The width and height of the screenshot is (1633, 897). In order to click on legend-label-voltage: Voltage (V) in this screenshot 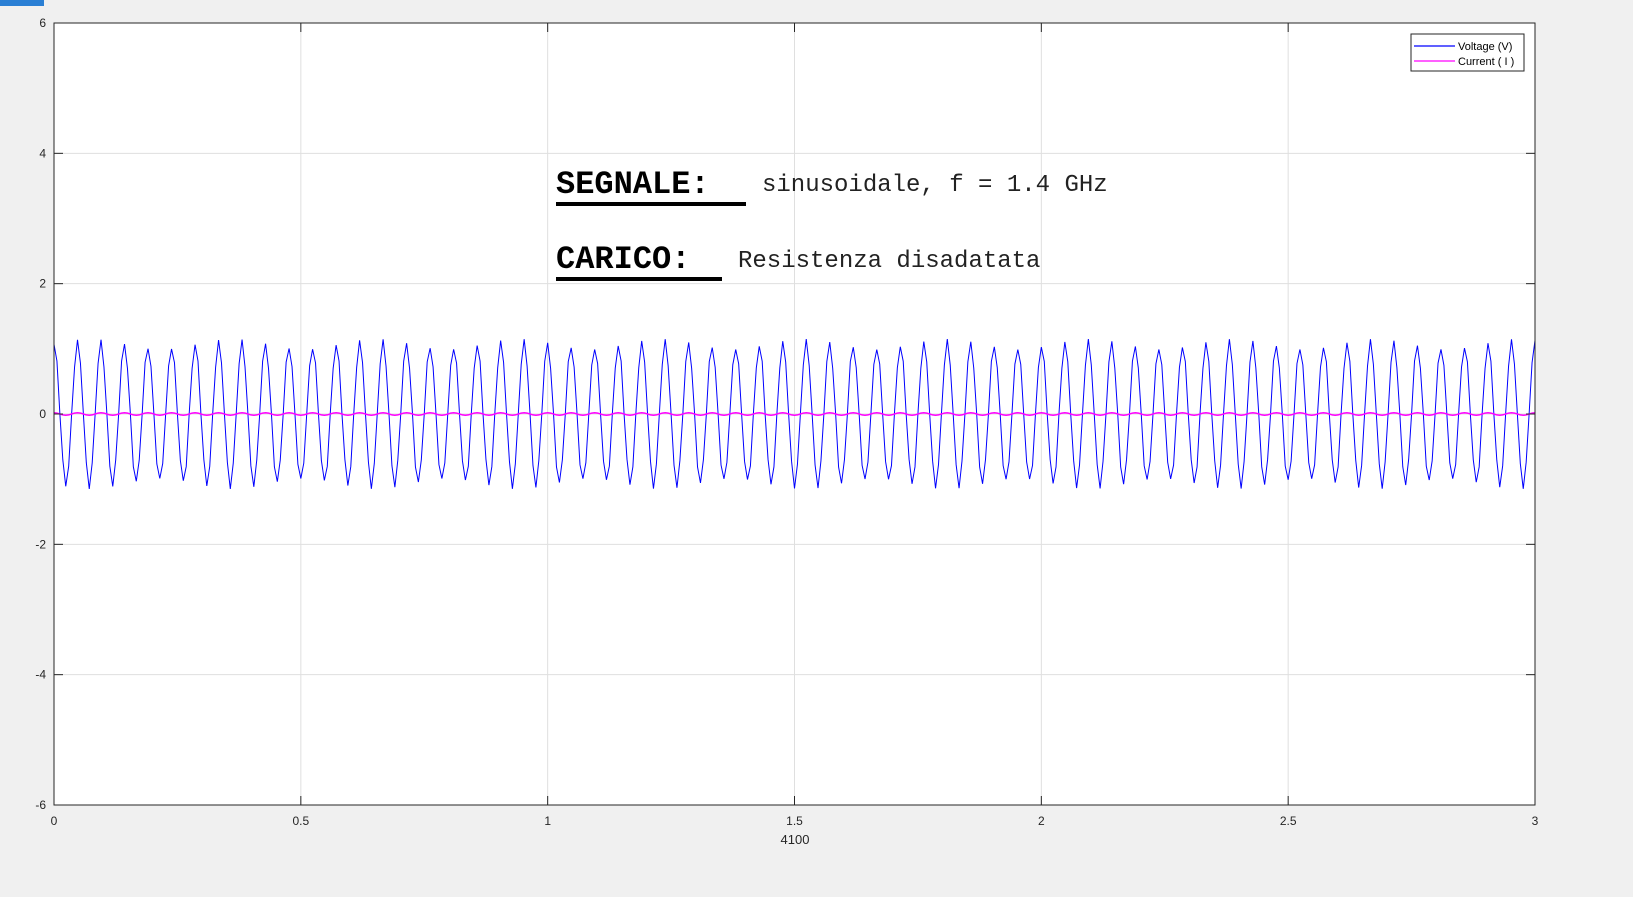, I will do `click(1485, 47)`.